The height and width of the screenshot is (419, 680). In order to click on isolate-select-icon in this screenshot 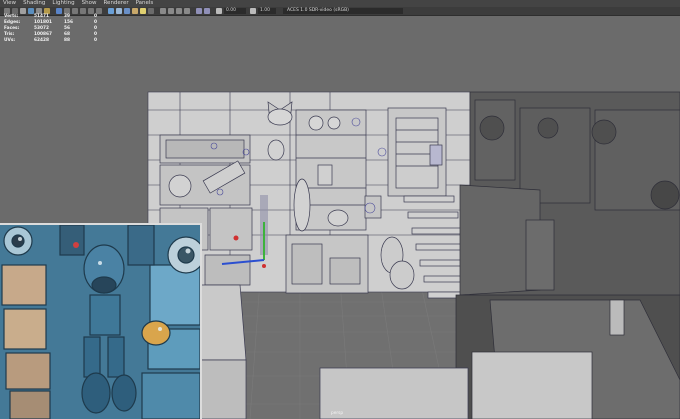, I will do `click(199, 11)`.